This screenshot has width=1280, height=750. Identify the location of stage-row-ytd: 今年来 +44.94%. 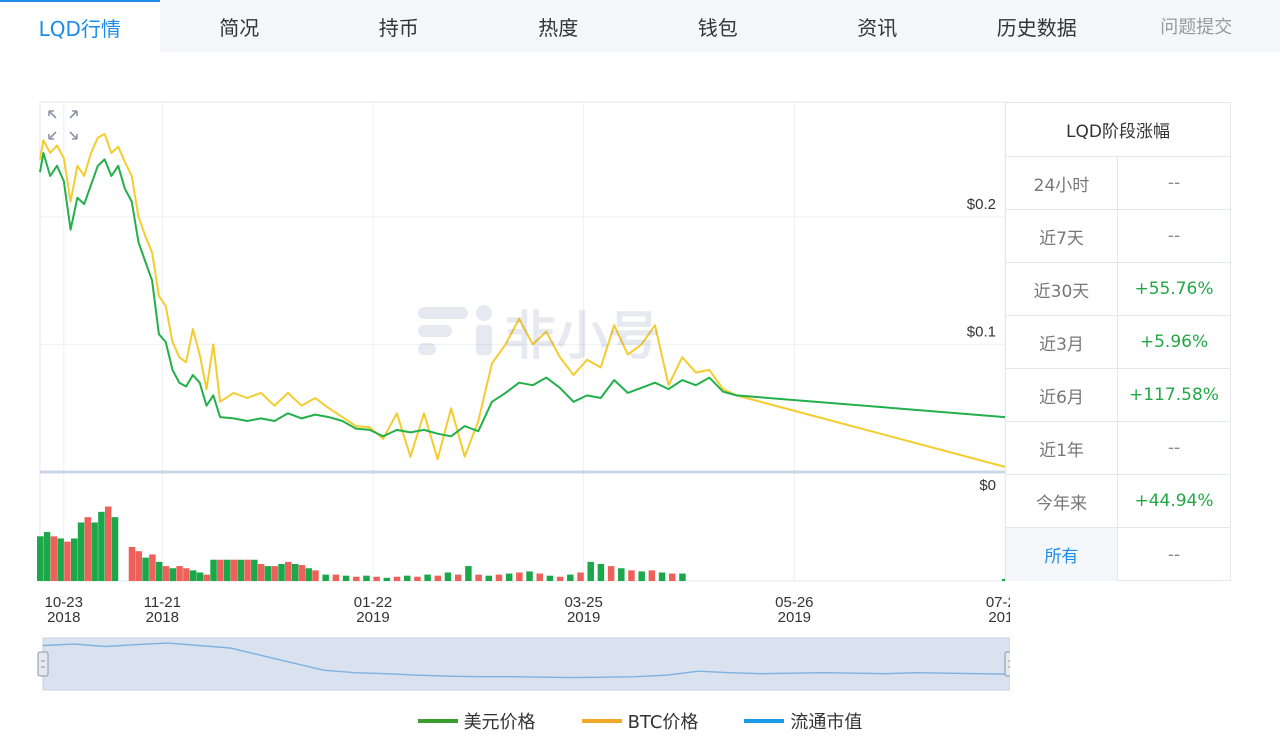
(1118, 501).